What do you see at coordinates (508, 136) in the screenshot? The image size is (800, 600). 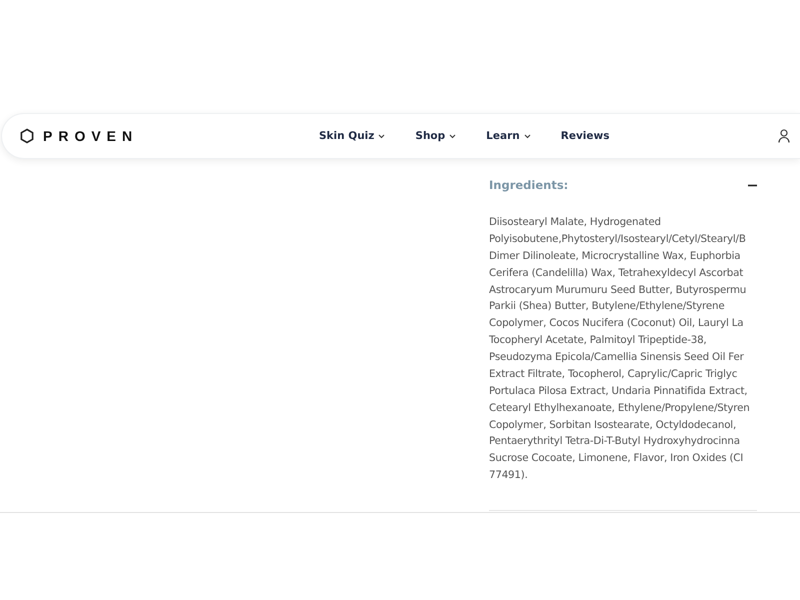 I see `nav-link: Learn` at bounding box center [508, 136].